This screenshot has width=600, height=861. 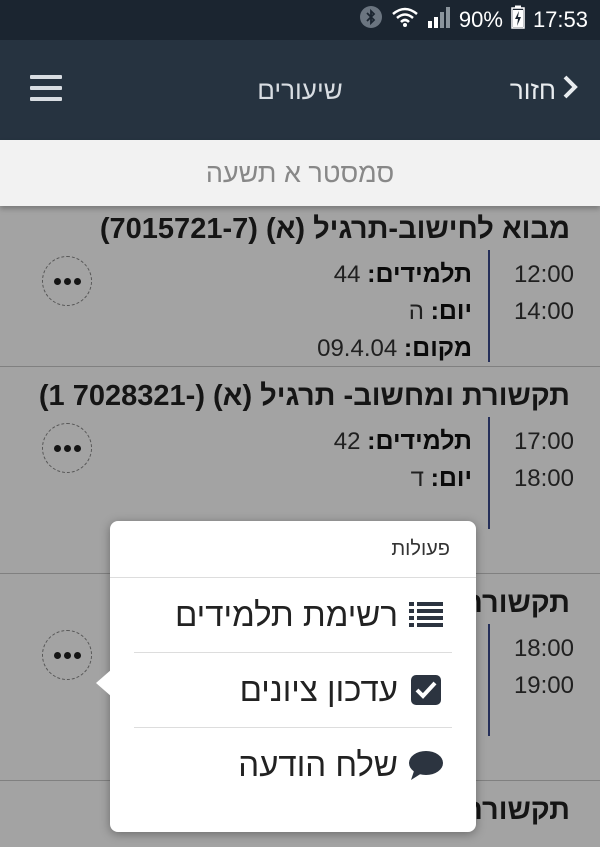 I want to click on send-message-action: שלח הודעה, so click(x=293, y=765).